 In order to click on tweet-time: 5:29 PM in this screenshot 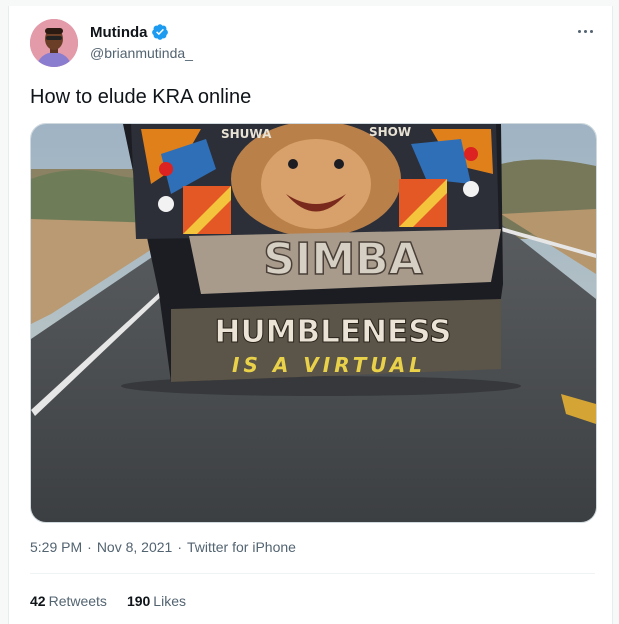, I will do `click(56, 547)`.